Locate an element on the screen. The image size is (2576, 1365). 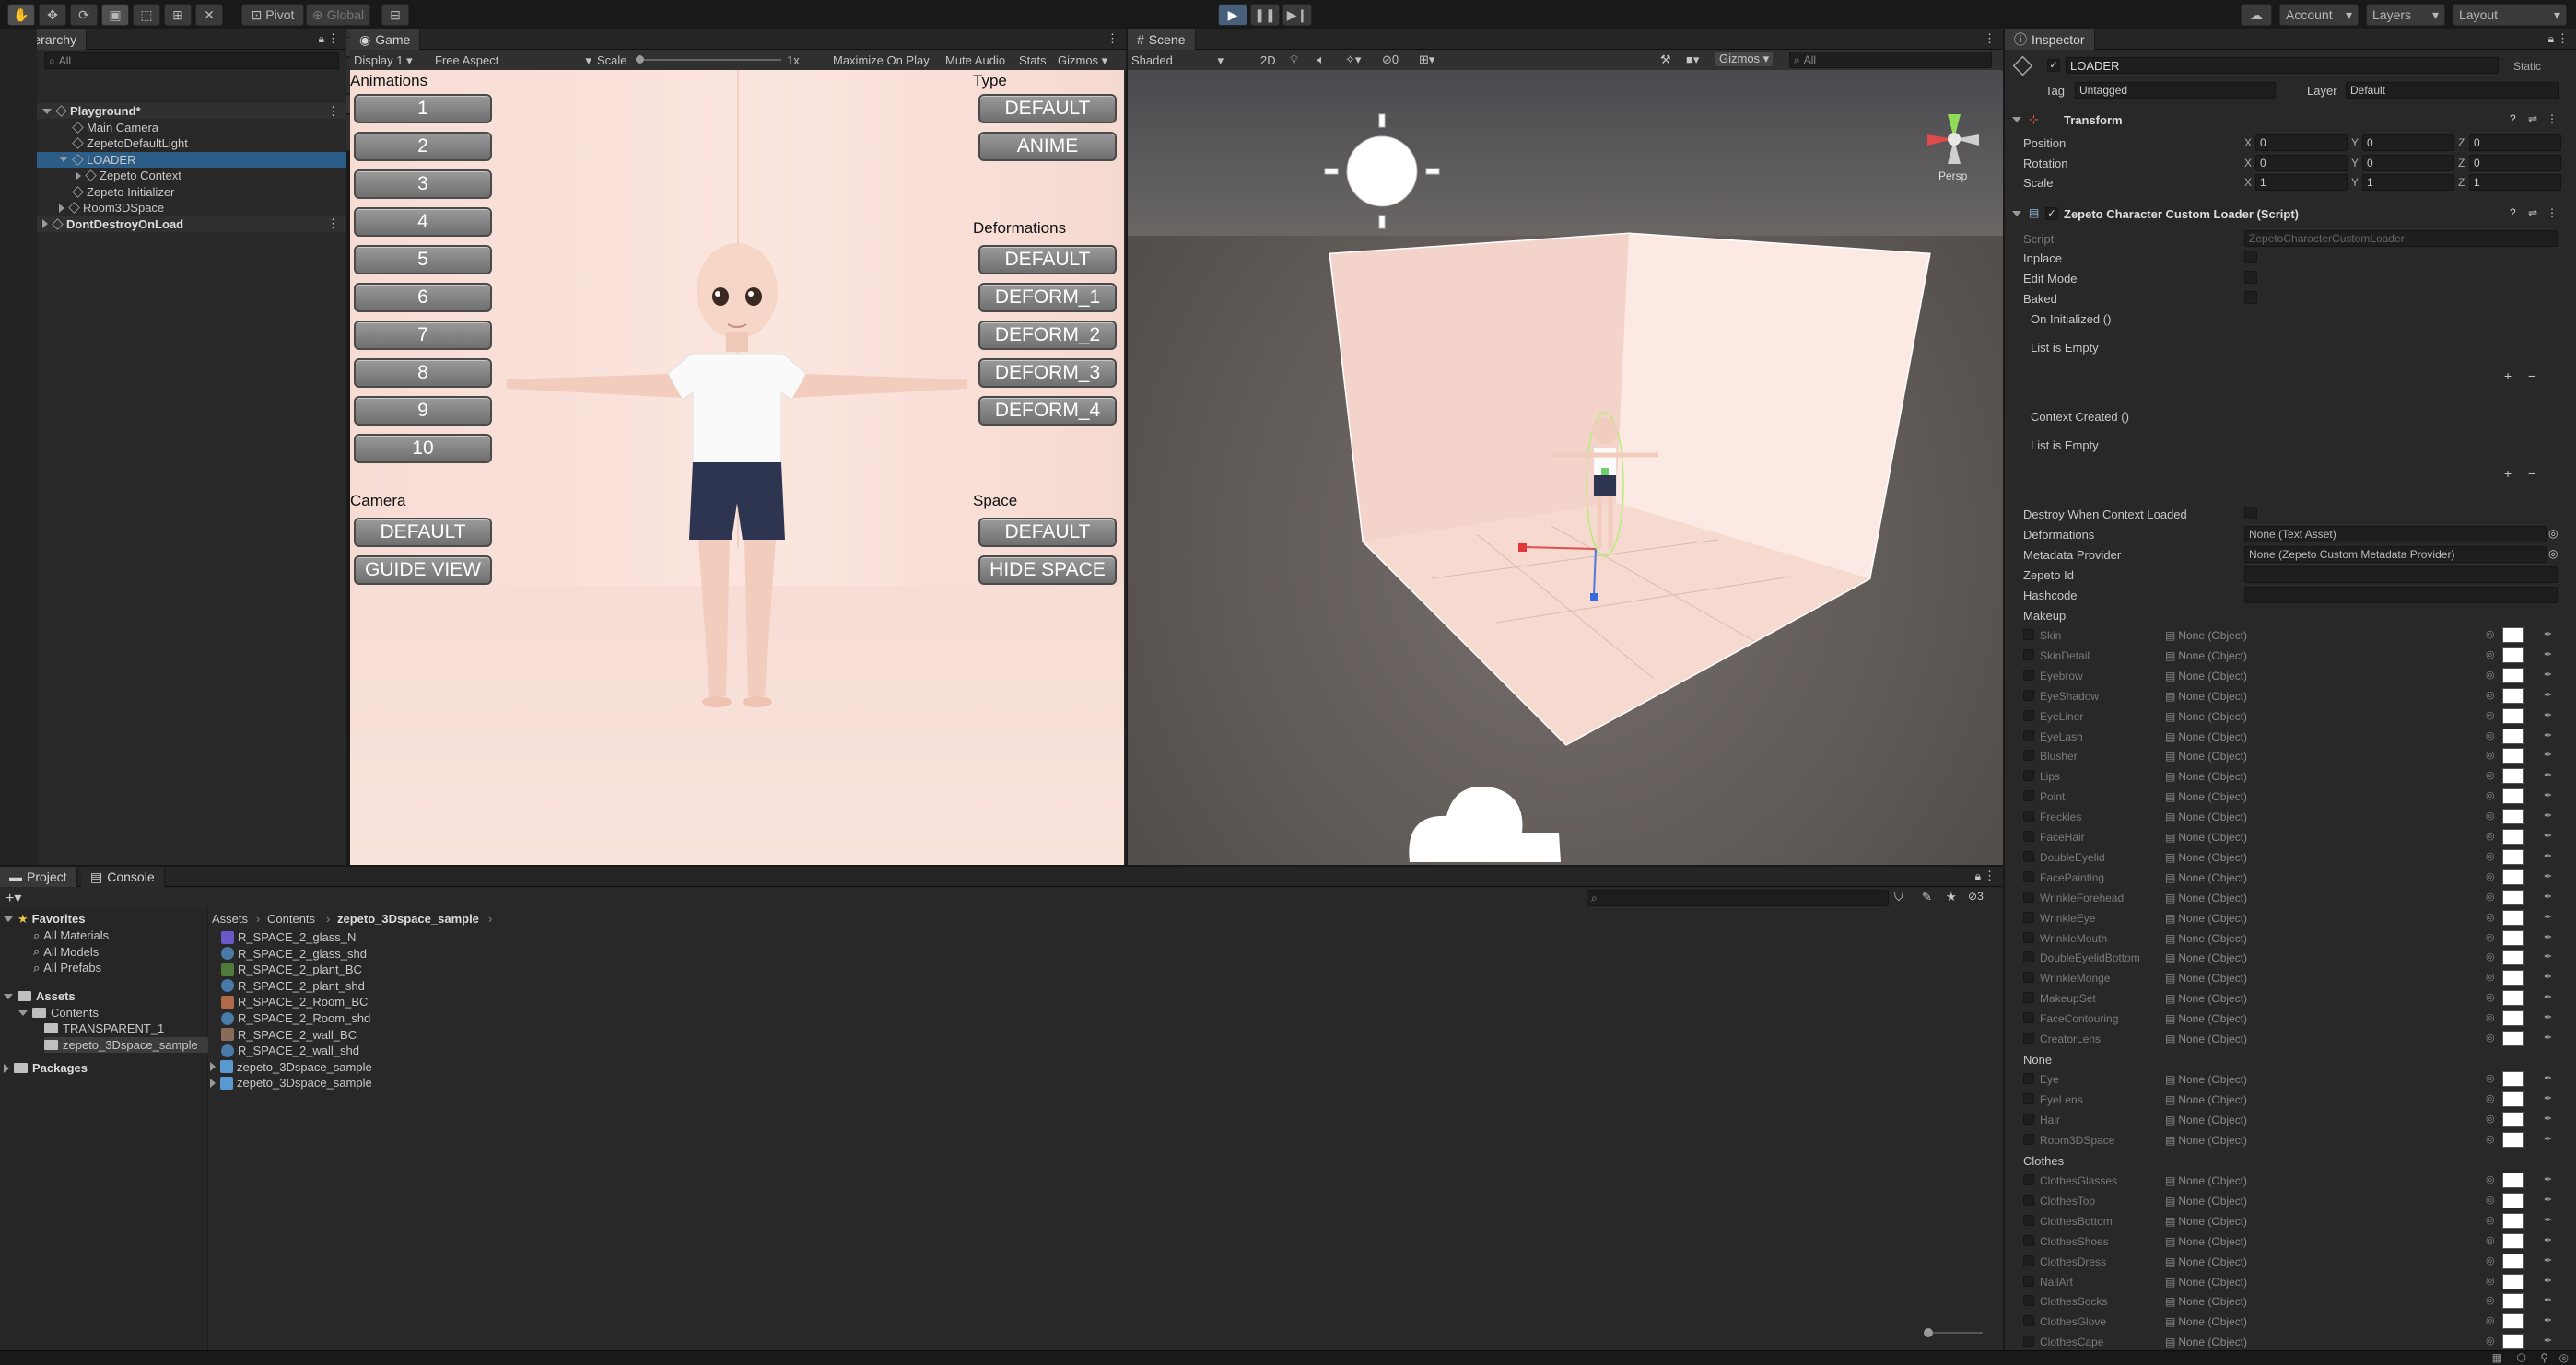
camera-button: GUIDE VIEW is located at coordinates (423, 570).